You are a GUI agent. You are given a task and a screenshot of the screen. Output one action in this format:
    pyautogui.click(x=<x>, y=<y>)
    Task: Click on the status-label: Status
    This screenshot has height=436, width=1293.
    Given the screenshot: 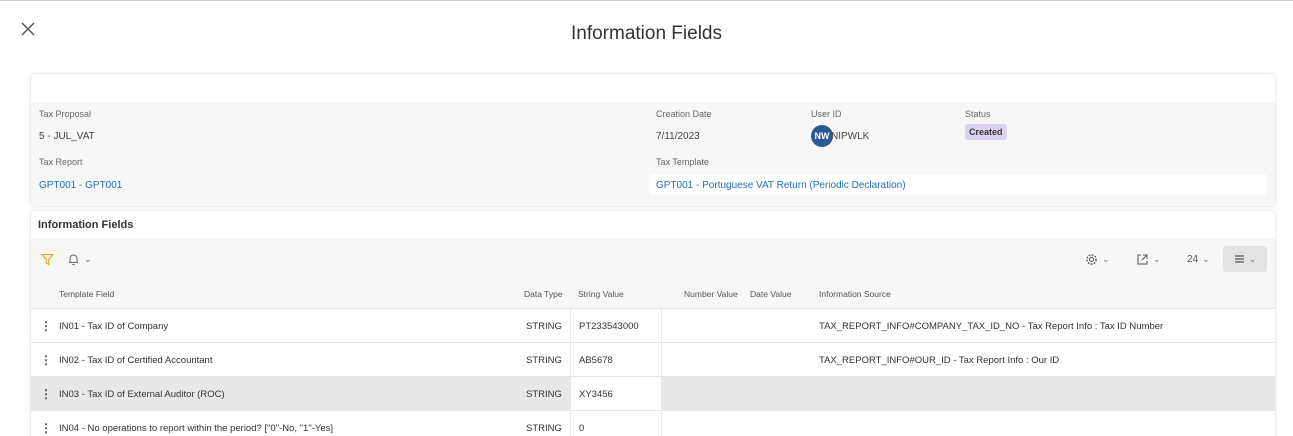 What is the action you would take?
    pyautogui.click(x=978, y=114)
    